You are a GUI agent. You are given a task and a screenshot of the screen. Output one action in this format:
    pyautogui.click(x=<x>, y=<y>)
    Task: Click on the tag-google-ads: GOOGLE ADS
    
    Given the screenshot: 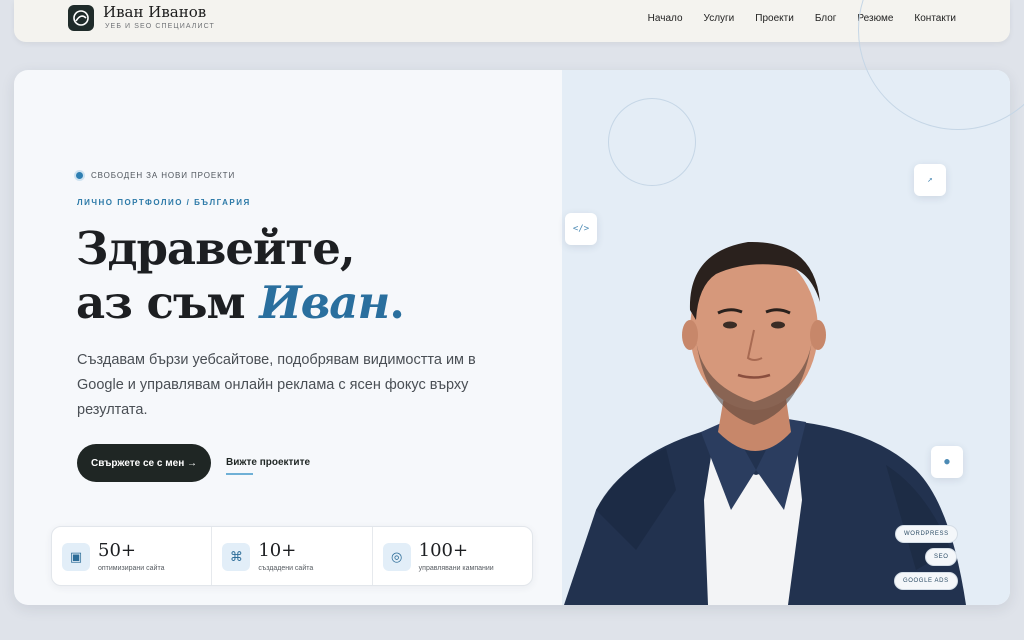 What is the action you would take?
    pyautogui.click(x=926, y=581)
    